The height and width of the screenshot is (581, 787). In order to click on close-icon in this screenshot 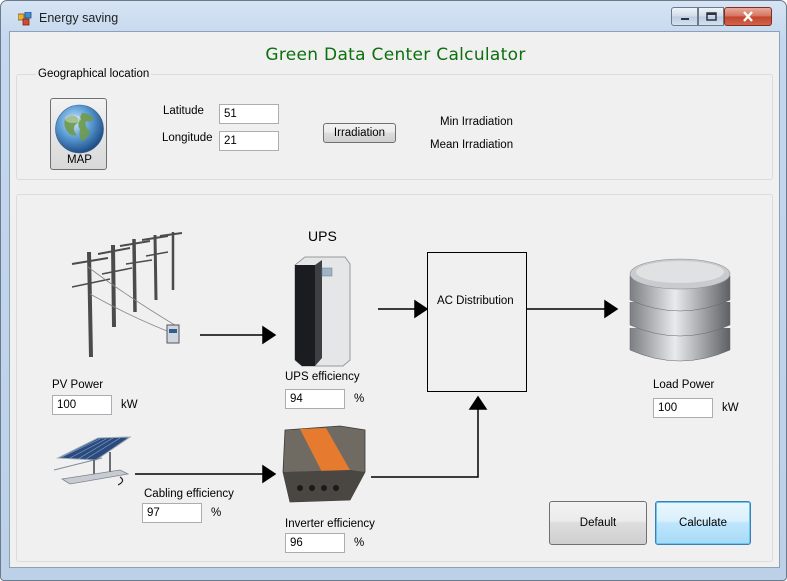, I will do `click(748, 16)`.